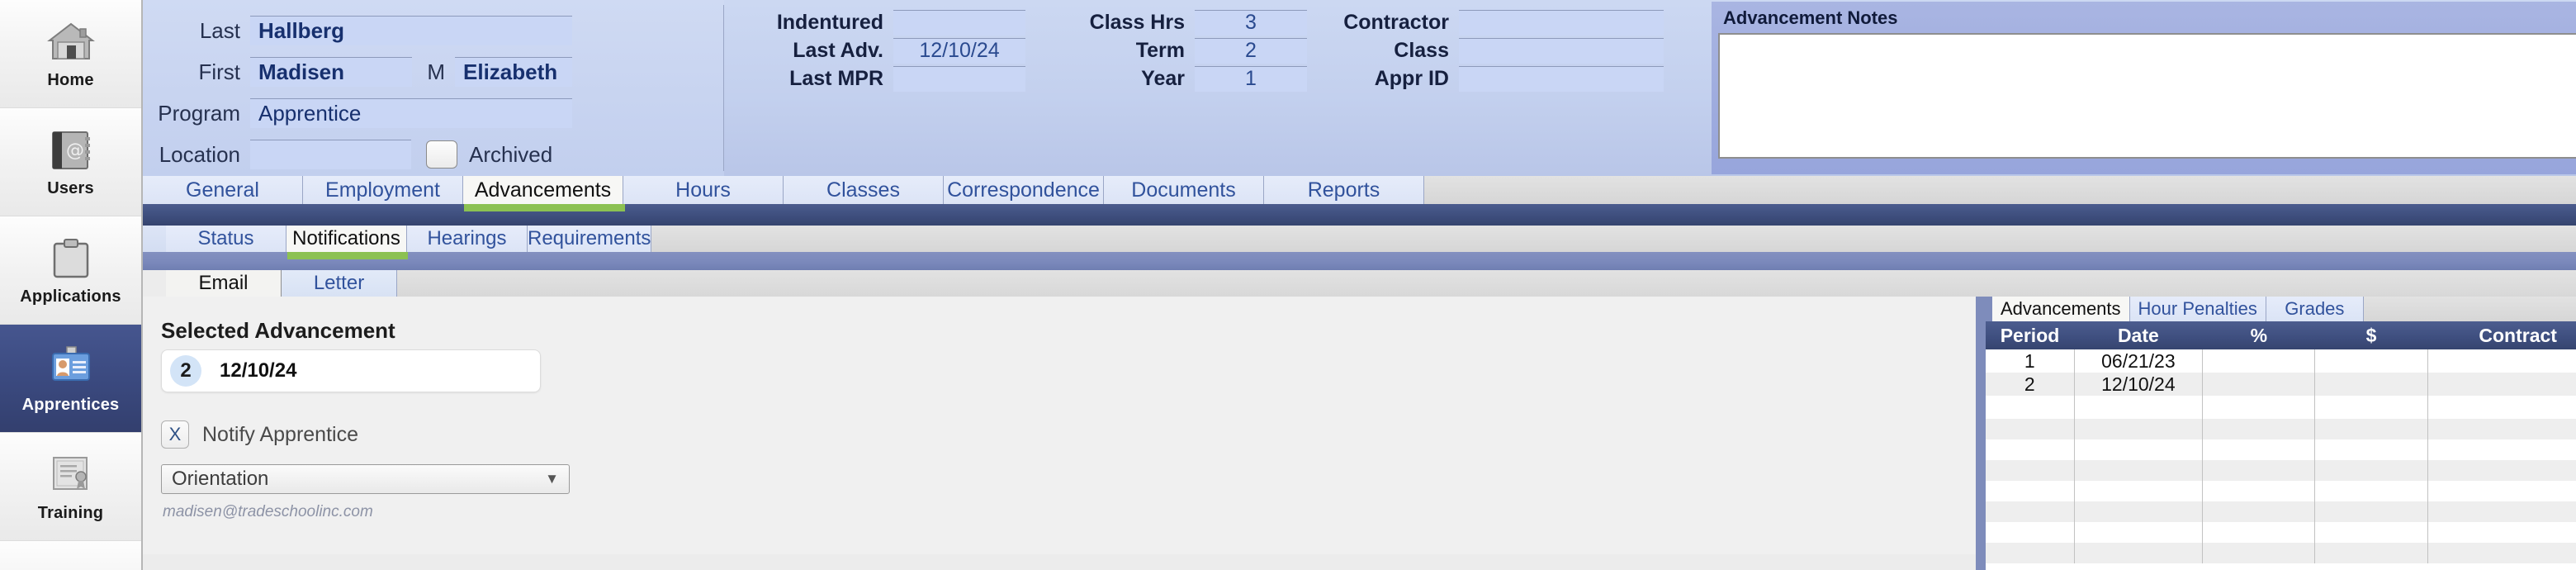 The height and width of the screenshot is (570, 2576). I want to click on notify-apprentice-checkbox: X, so click(175, 435).